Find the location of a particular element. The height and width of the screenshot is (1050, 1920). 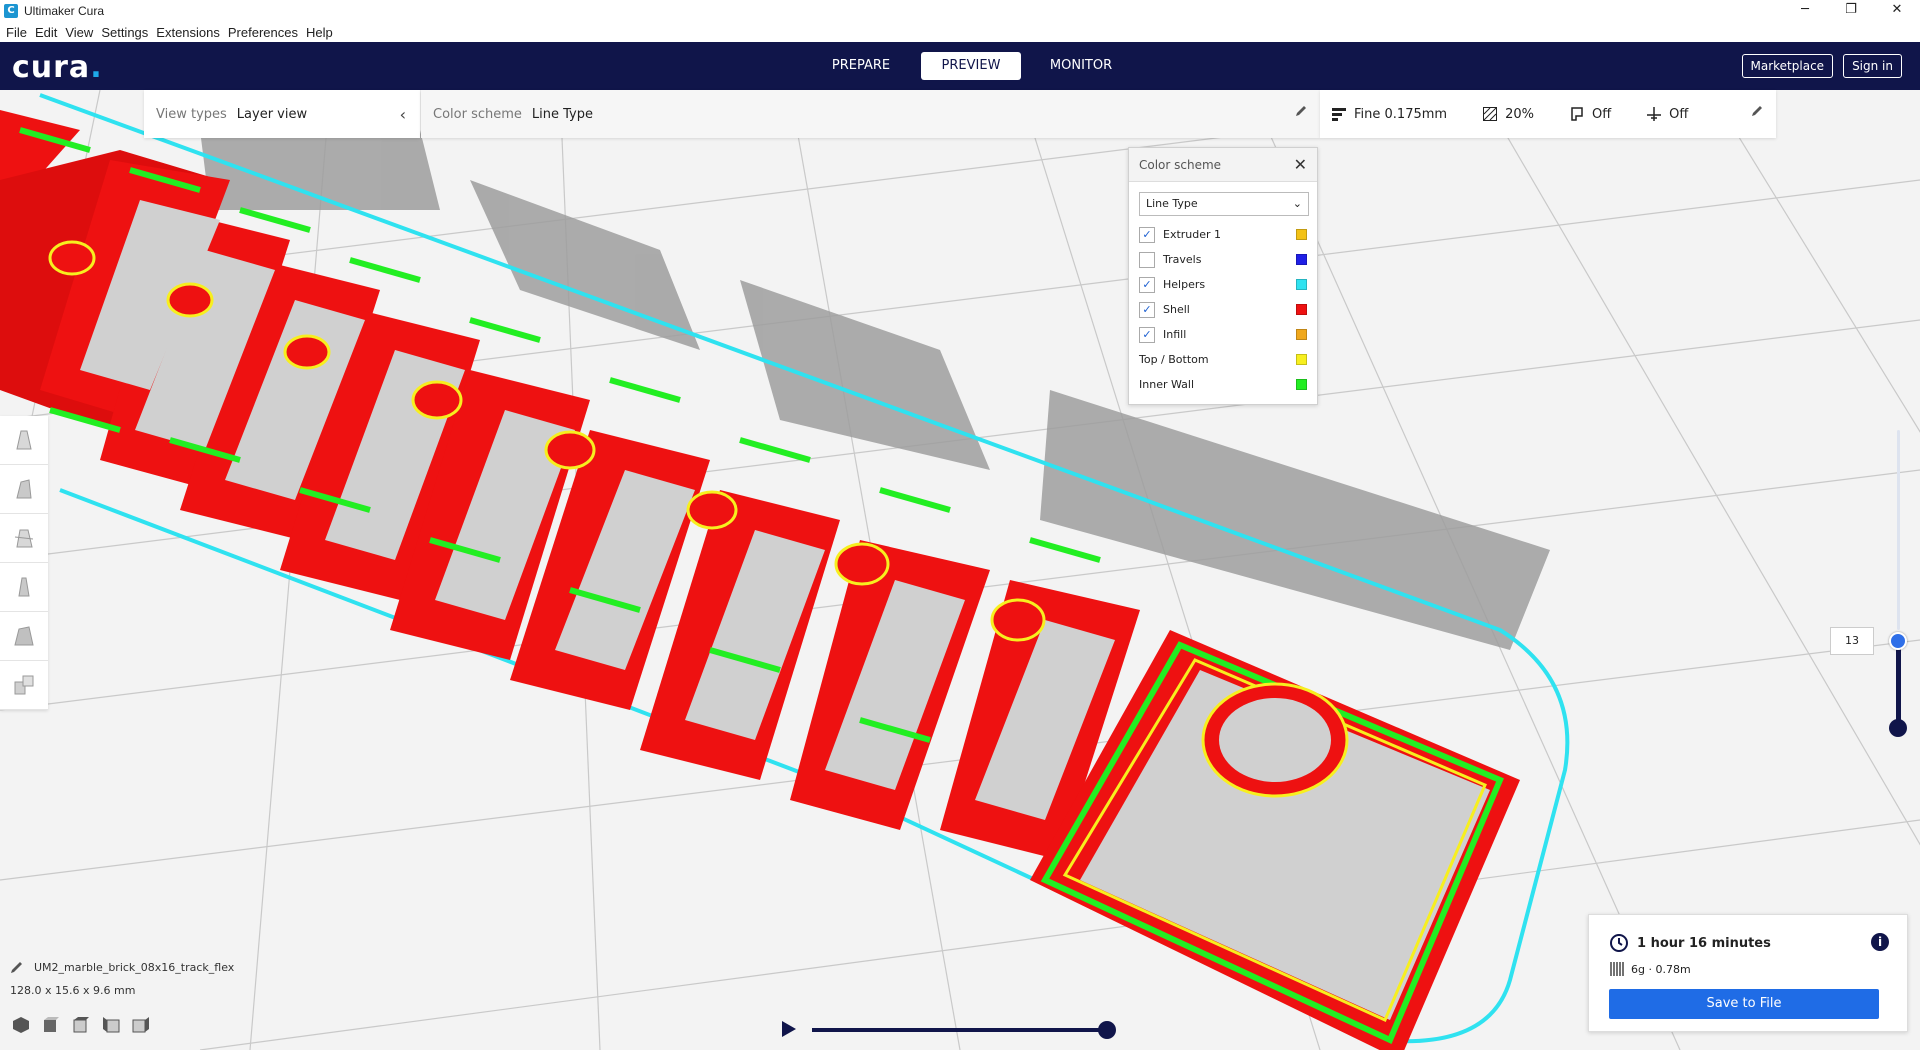

layer-slider: 13 is located at coordinates (1866, 590).